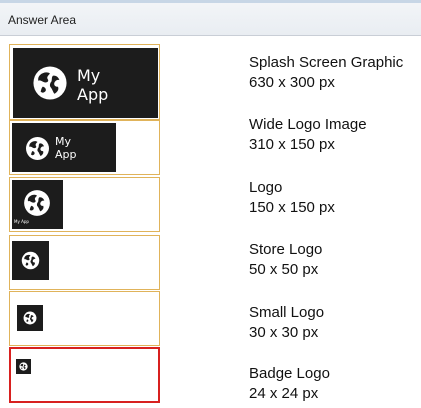 The image size is (421, 408). Describe the element at coordinates (284, 332) in the screenshot. I see `item-size: 30 x 30 px` at that location.